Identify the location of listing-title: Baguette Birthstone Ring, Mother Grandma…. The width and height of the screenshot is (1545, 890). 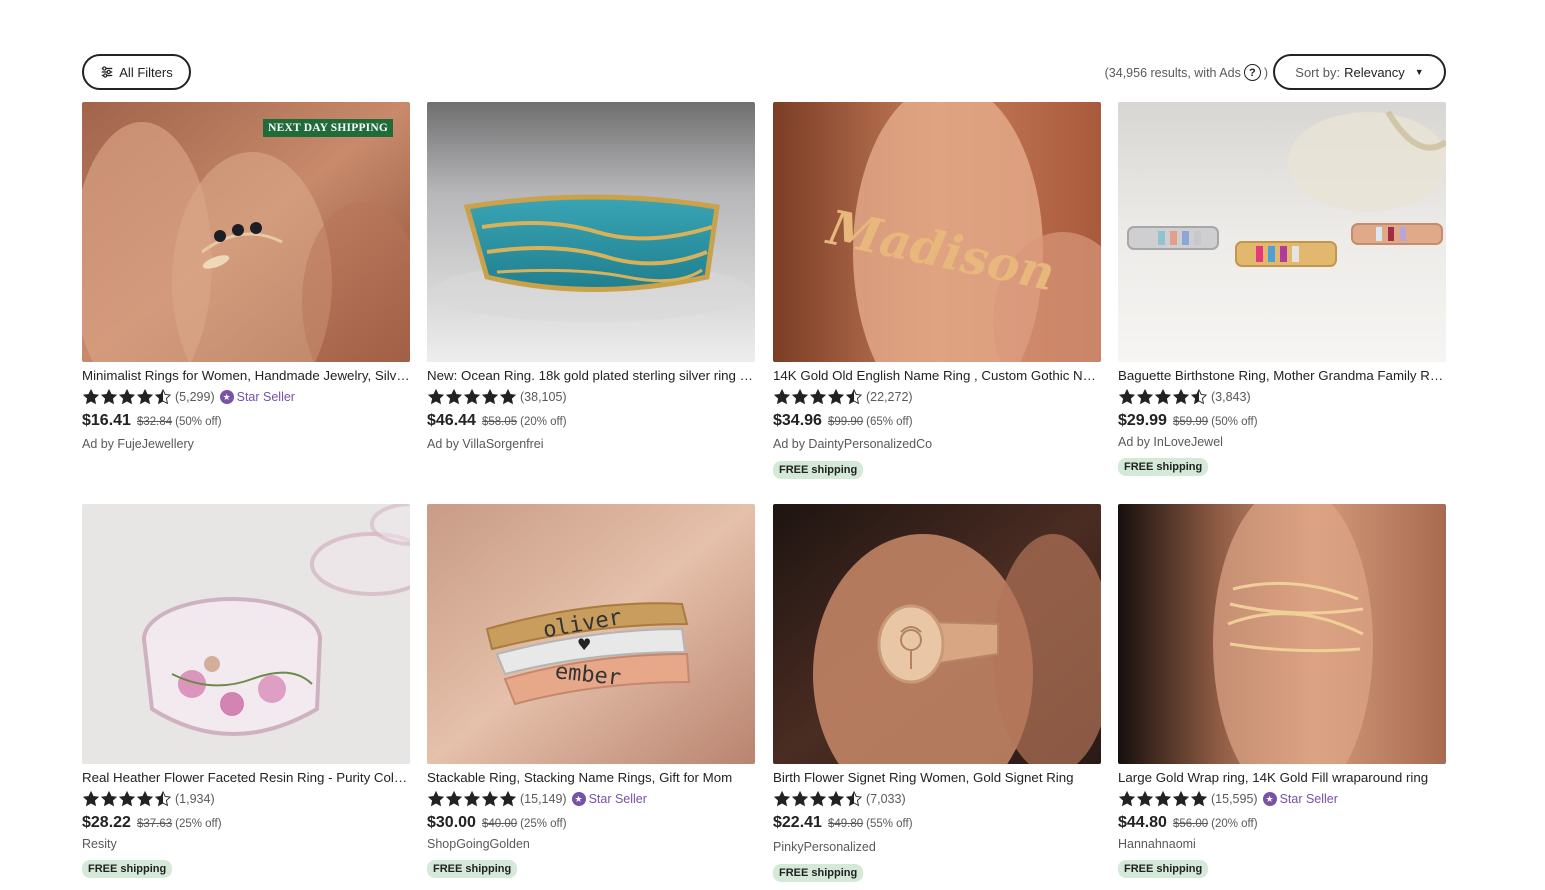
(1282, 376).